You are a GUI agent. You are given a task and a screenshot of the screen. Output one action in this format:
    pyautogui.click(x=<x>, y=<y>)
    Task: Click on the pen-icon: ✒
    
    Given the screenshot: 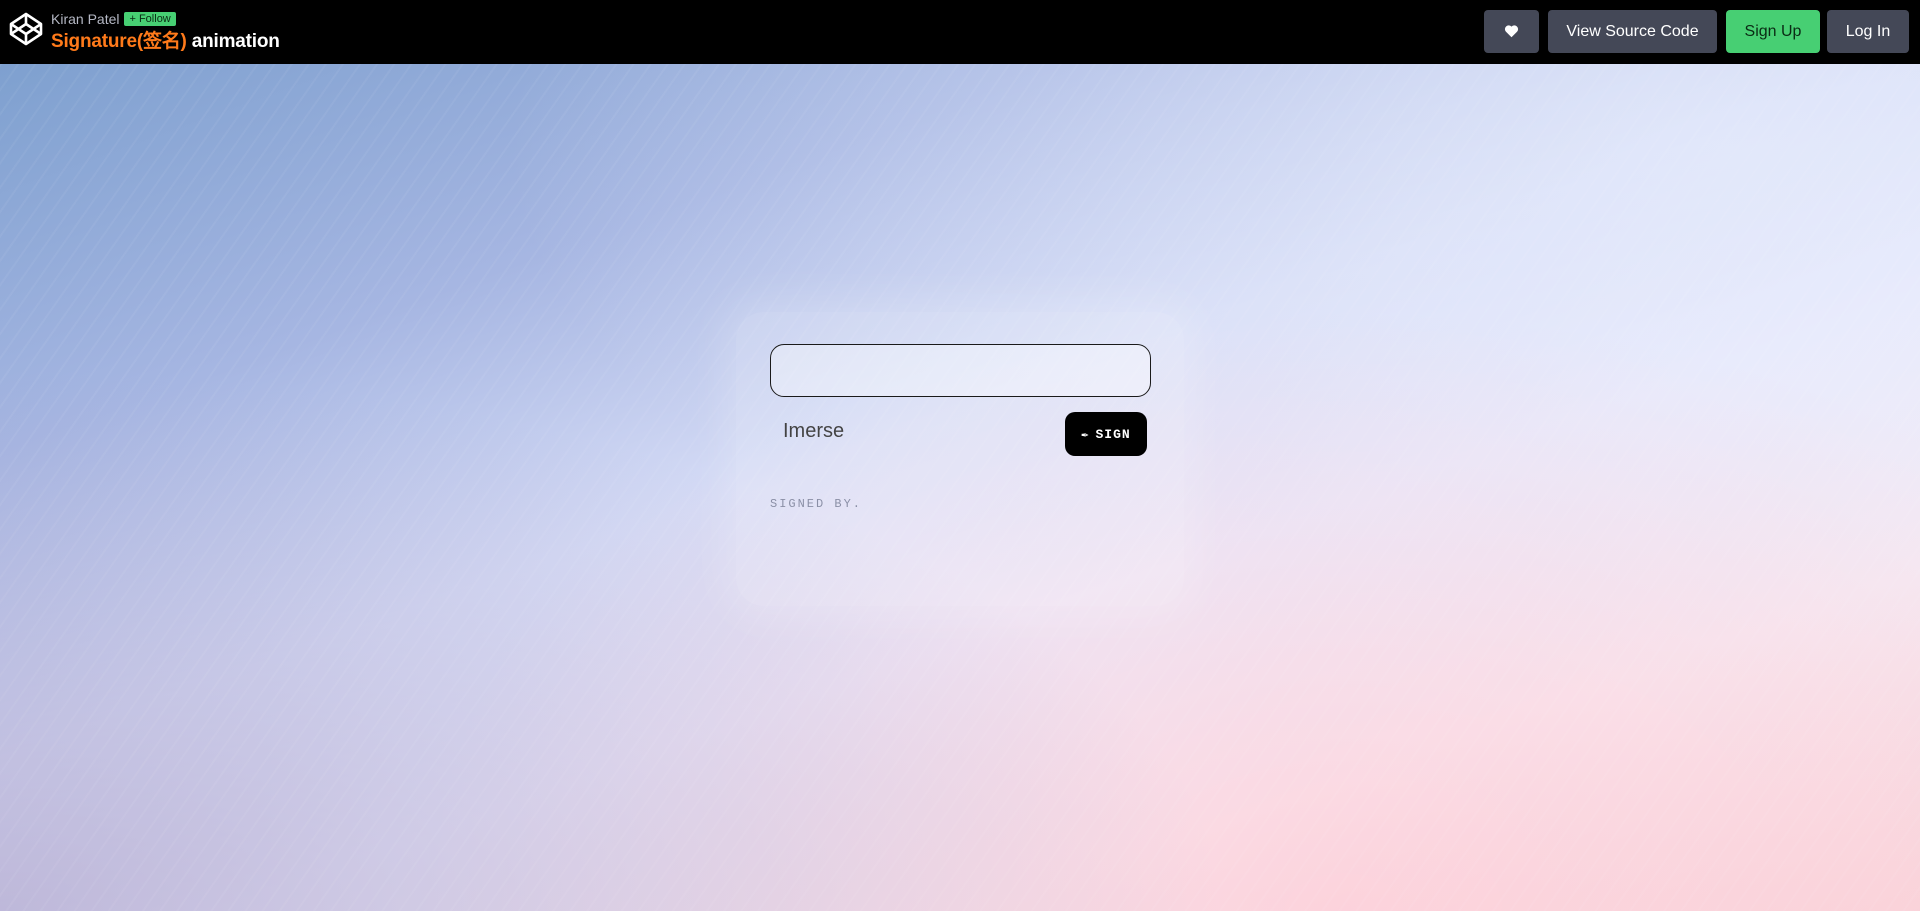 What is the action you would take?
    pyautogui.click(x=1085, y=434)
    